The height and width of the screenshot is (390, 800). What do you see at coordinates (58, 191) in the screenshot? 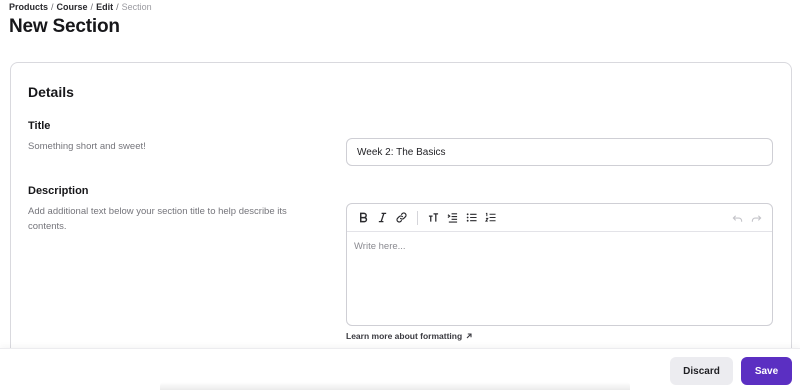
I see `description-label: Description` at bounding box center [58, 191].